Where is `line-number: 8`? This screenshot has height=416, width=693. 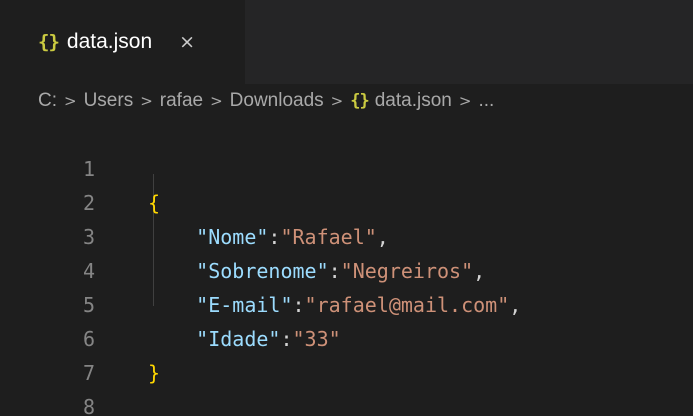 line-number: 8 is located at coordinates (88, 405).